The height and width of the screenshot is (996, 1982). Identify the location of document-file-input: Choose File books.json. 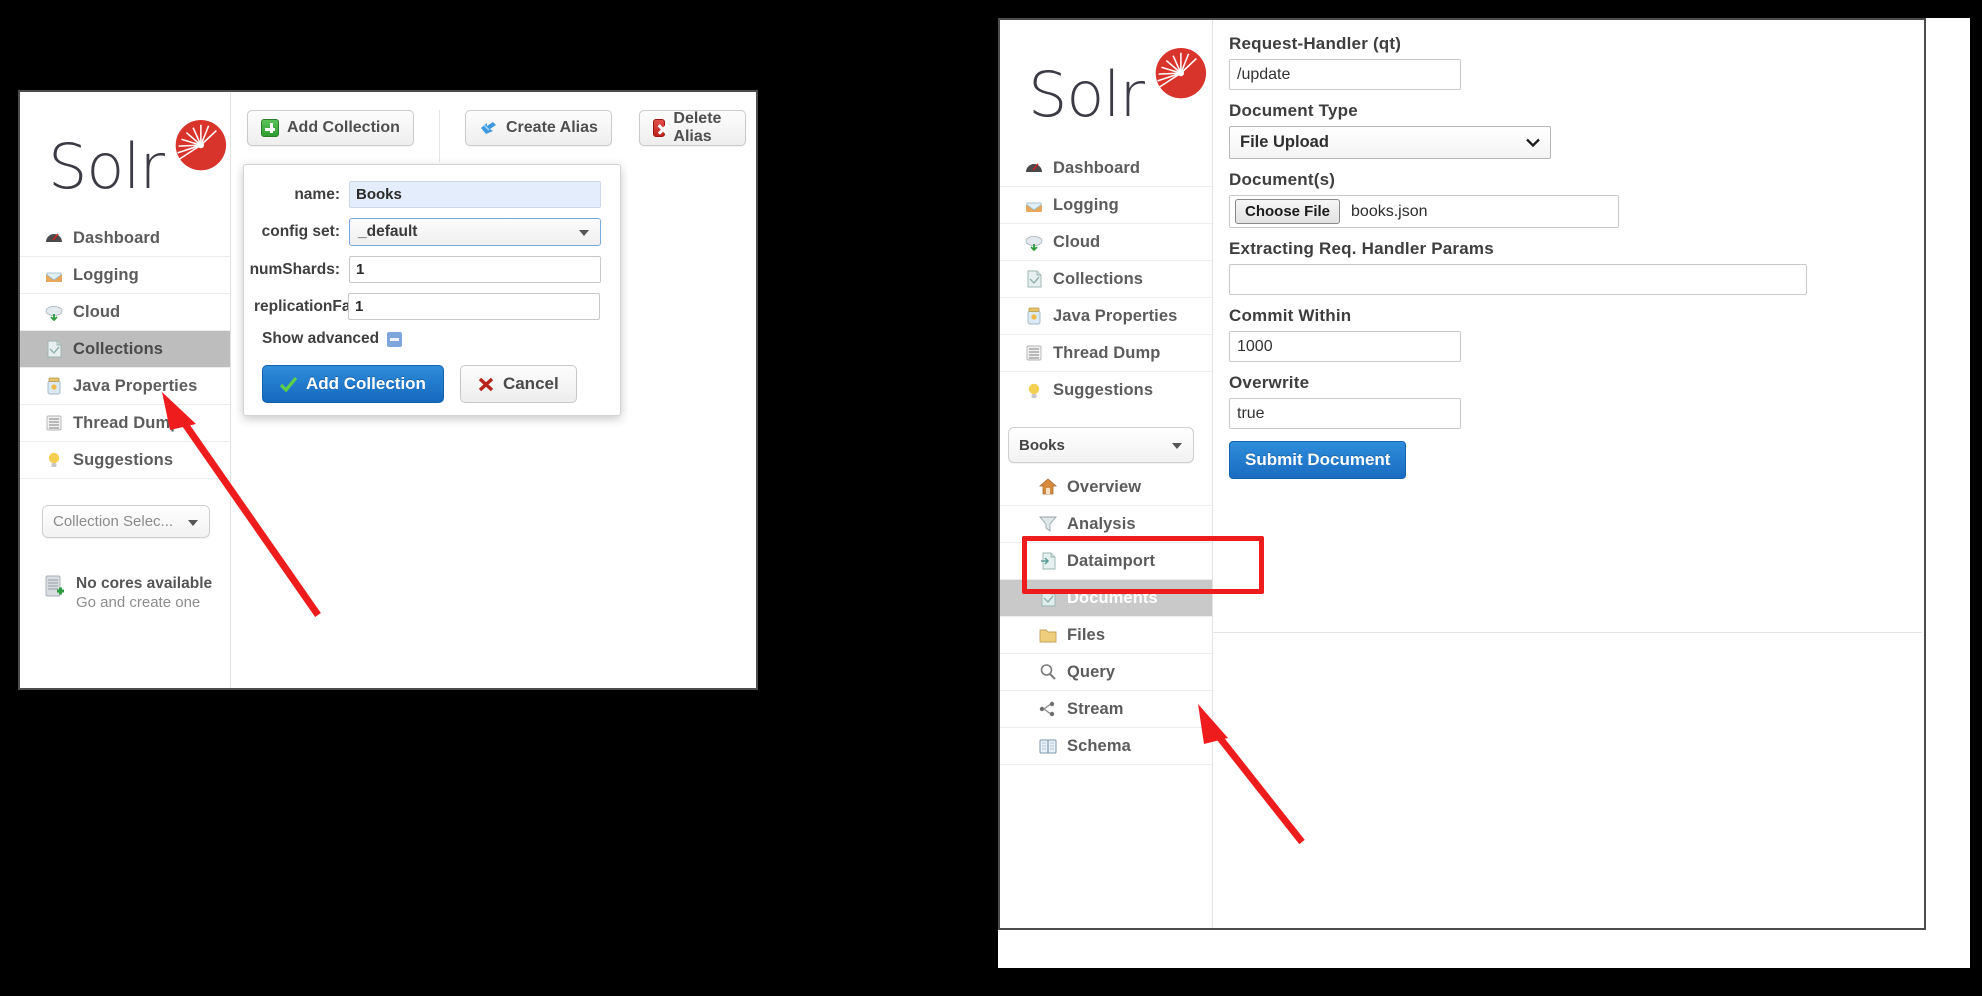
(1424, 211).